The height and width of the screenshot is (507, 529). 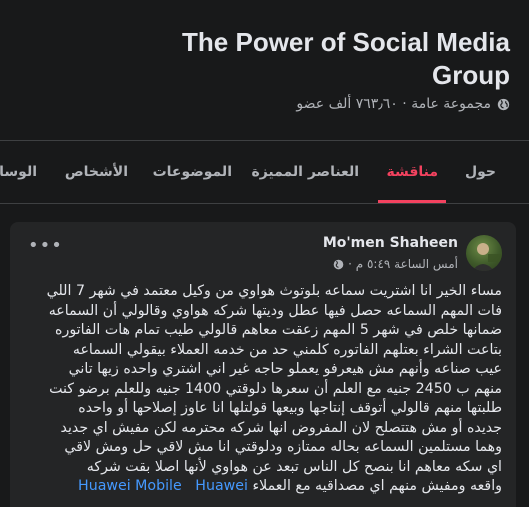 What do you see at coordinates (377, 486) in the screenshot?
I see `post-body-line: واقعه ومفيش منهم اي مصداقيه مع العملاء` at bounding box center [377, 486].